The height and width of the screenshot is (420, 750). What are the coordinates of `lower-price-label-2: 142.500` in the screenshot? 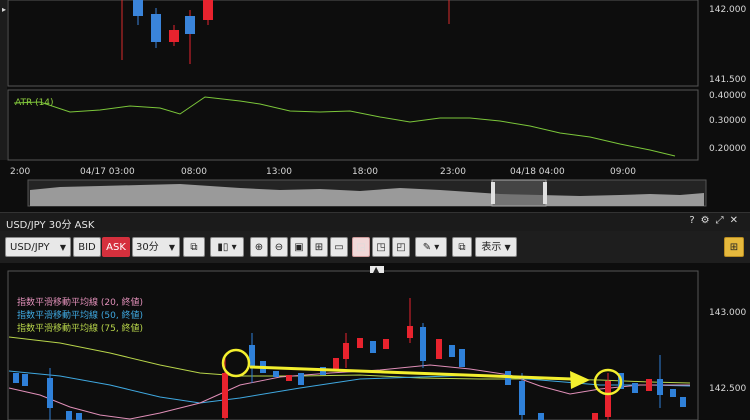 It's located at (727, 389).